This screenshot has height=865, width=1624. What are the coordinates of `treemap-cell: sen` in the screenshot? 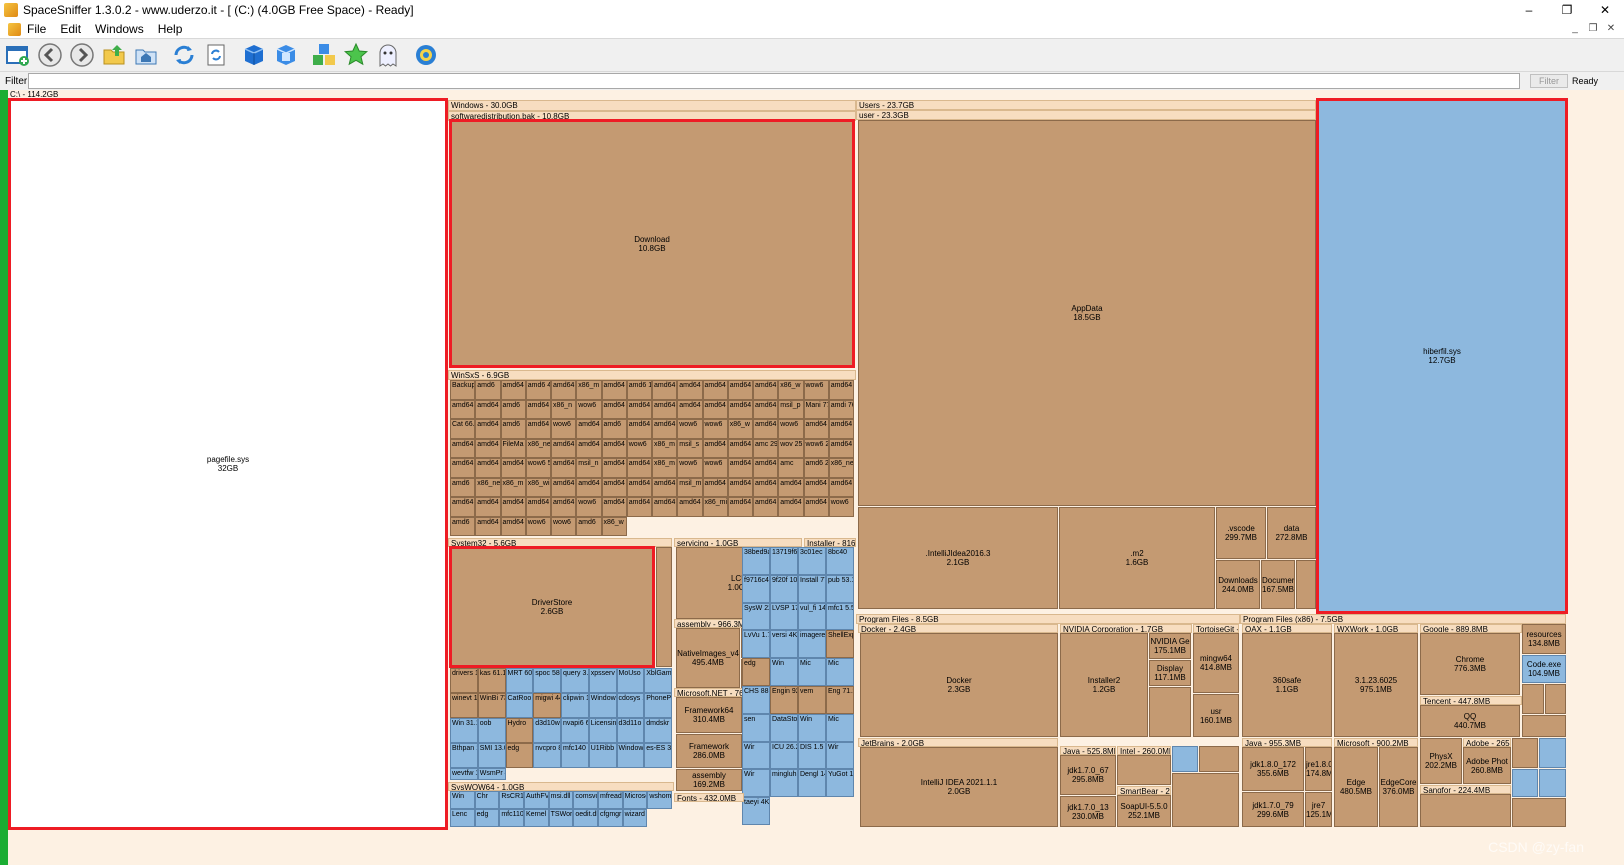 It's located at (756, 727).